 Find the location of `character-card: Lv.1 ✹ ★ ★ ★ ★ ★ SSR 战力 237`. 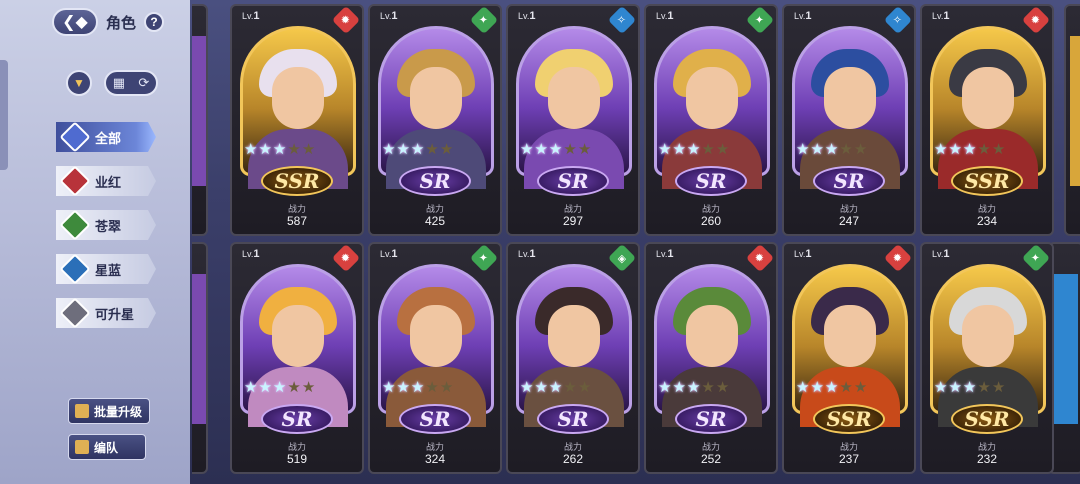

character-card: Lv.1 ✹ ★ ★ ★ ★ ★ SSR 战力 237 is located at coordinates (849, 358).